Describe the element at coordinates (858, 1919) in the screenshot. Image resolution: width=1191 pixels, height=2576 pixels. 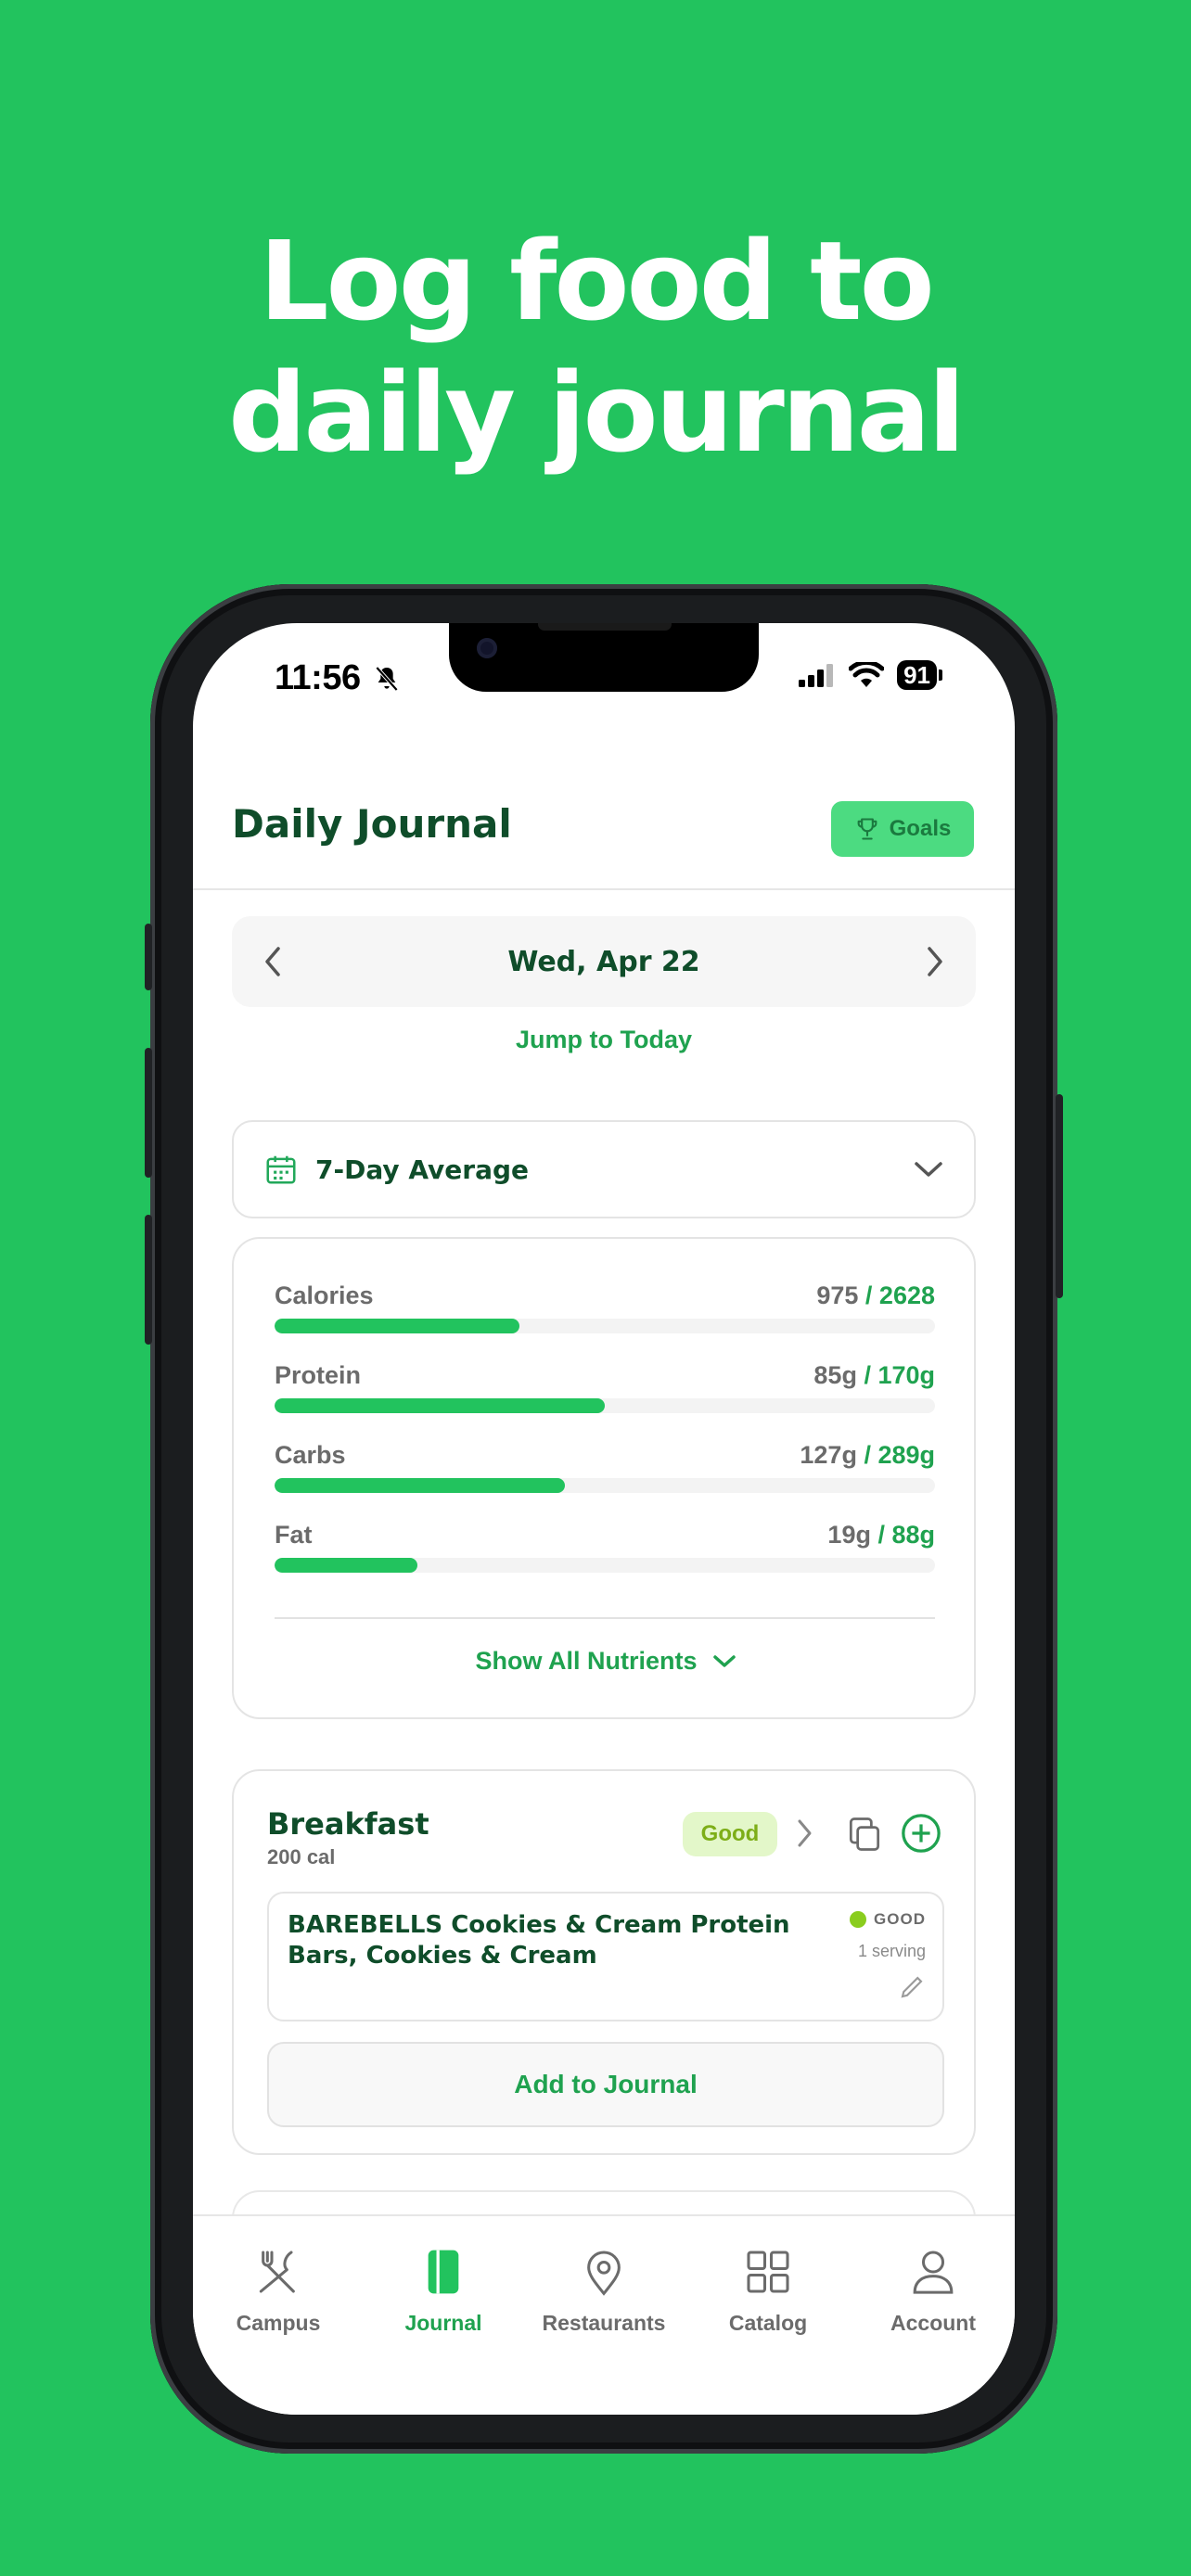
I see `rating-dot` at that location.